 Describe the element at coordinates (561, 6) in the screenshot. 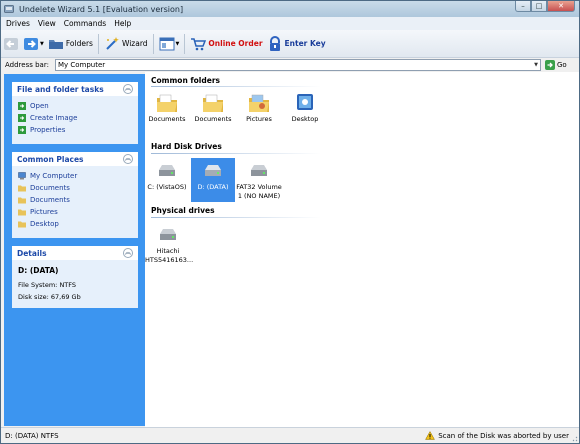

I see `close-button: ✕` at that location.